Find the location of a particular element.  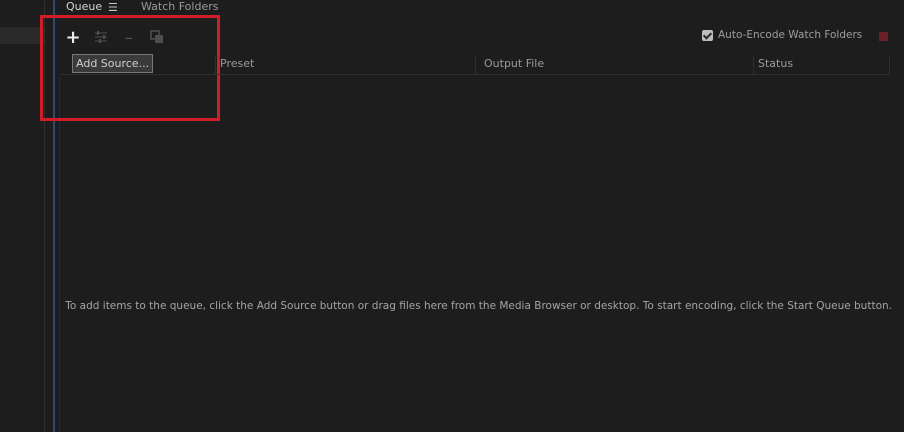

column-status: Status is located at coordinates (775, 63).